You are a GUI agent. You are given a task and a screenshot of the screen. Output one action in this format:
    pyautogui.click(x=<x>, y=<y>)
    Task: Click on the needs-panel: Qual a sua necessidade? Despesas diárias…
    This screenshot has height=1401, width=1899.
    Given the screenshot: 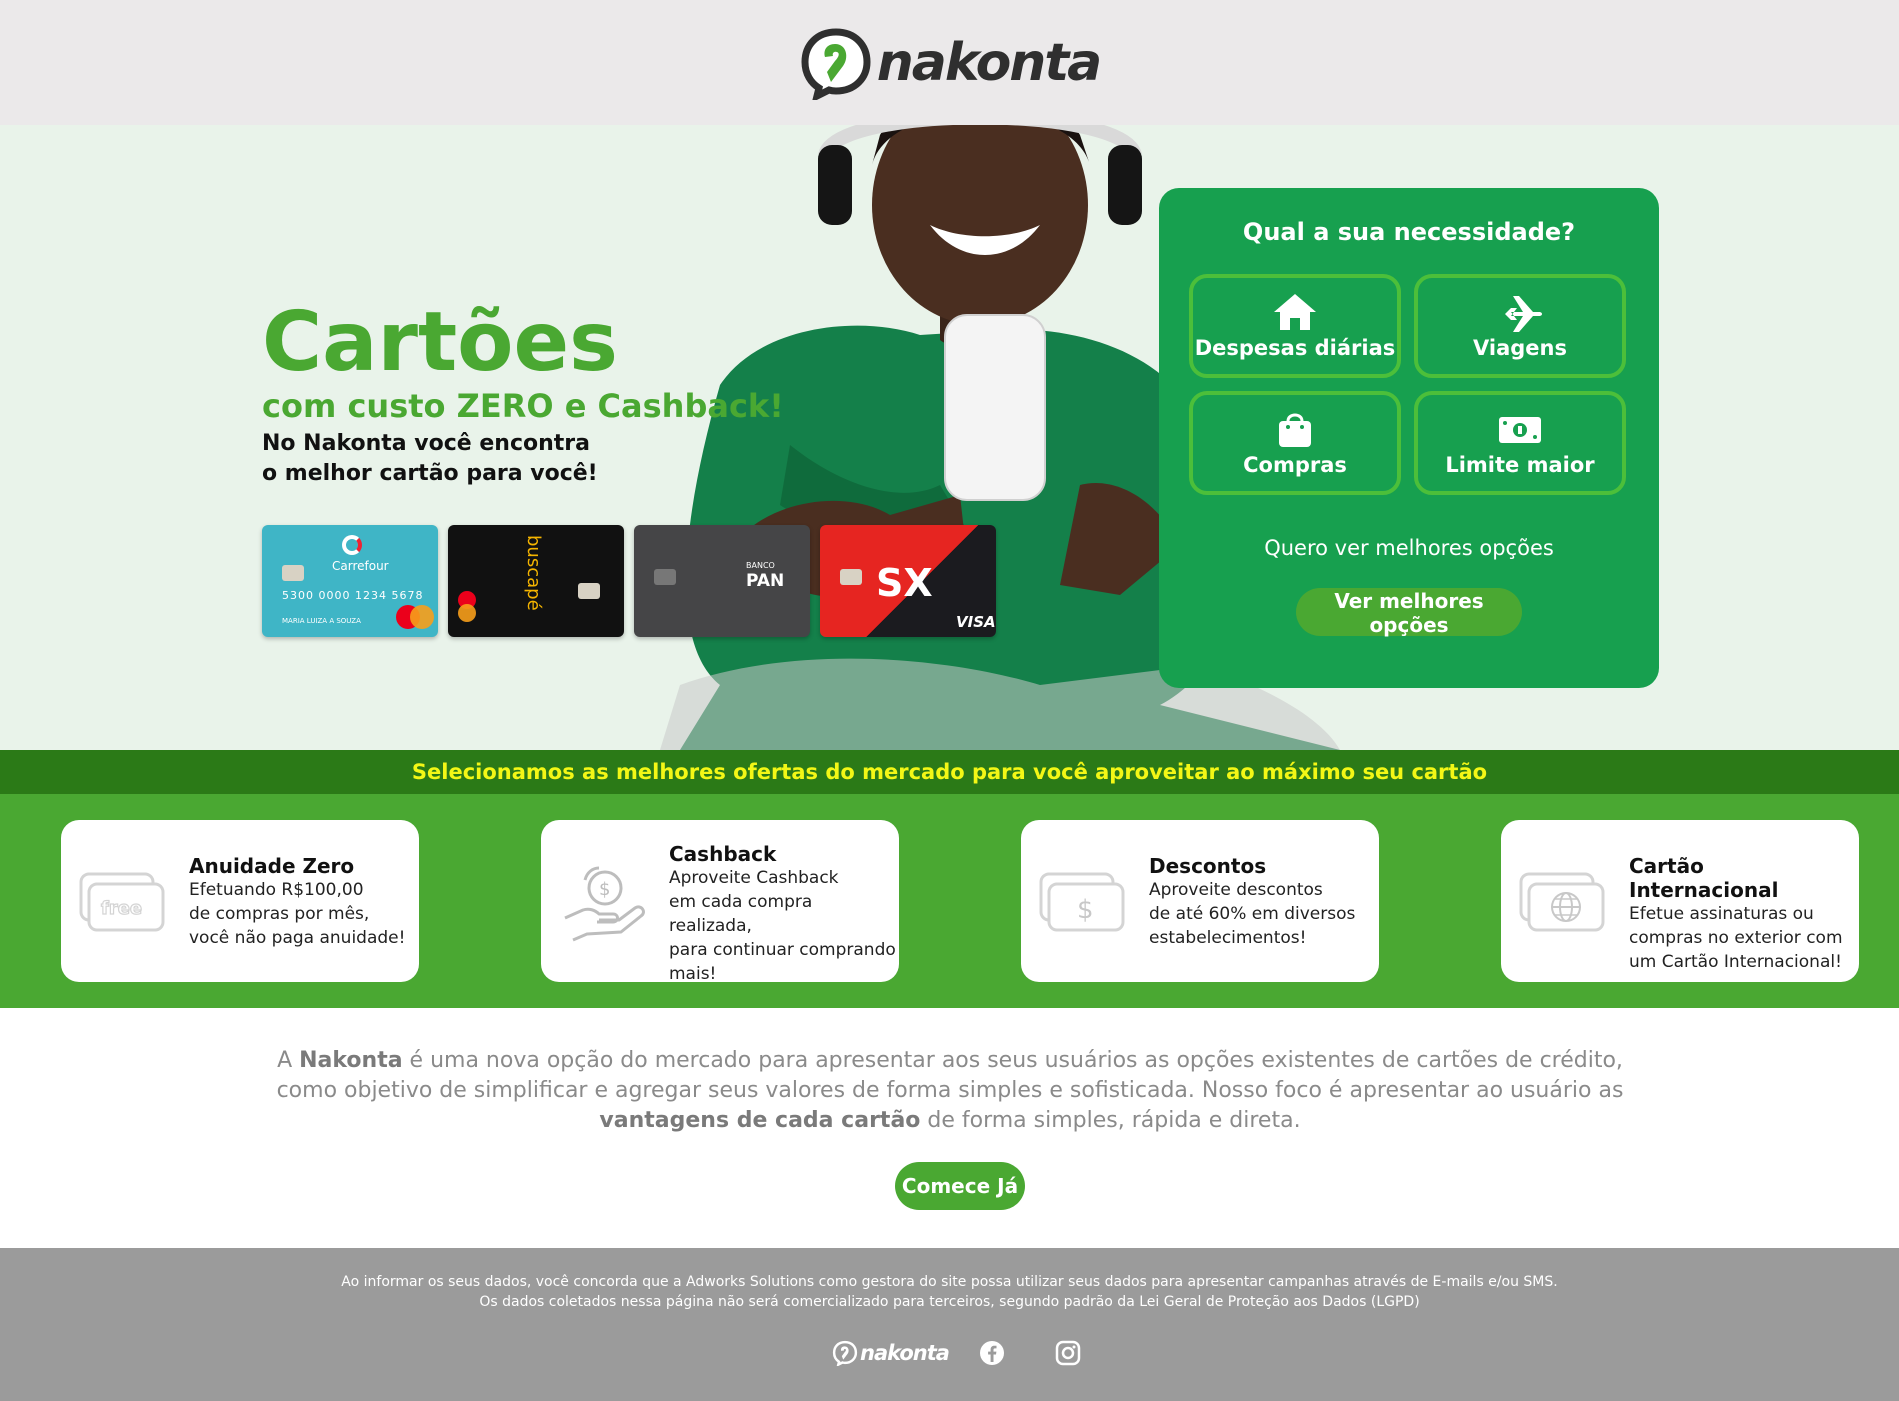 What is the action you would take?
    pyautogui.click(x=1409, y=438)
    